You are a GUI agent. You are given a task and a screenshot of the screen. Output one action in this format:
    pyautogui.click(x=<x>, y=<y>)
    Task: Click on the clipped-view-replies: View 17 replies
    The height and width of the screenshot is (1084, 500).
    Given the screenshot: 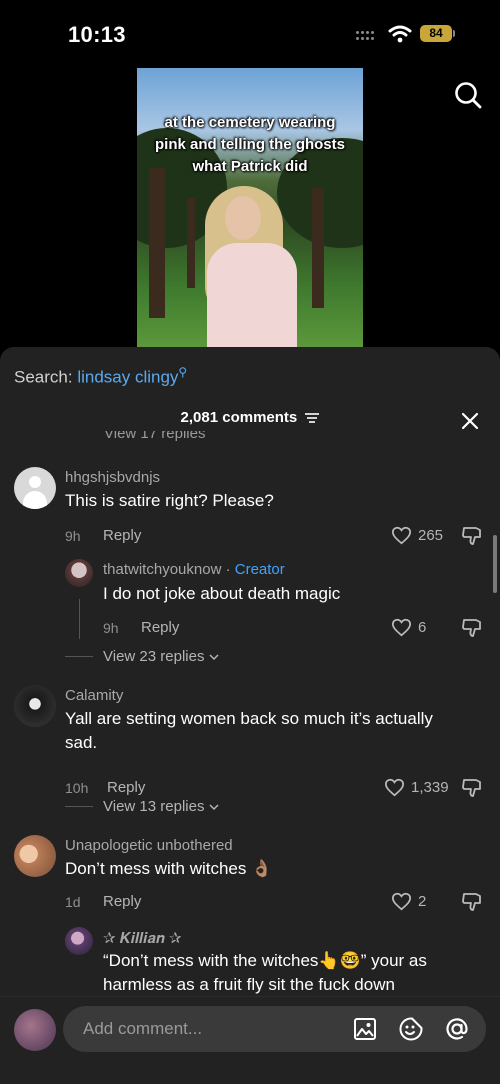 What is the action you would take?
    pyautogui.click(x=155, y=436)
    